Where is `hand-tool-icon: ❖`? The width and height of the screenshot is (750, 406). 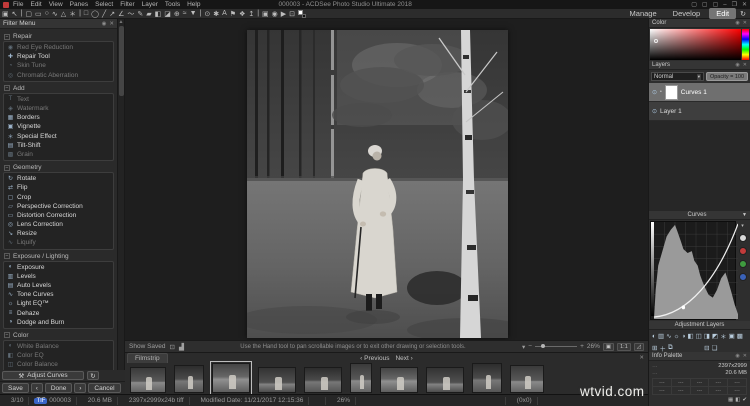 hand-tool-icon: ❖ is located at coordinates (242, 14).